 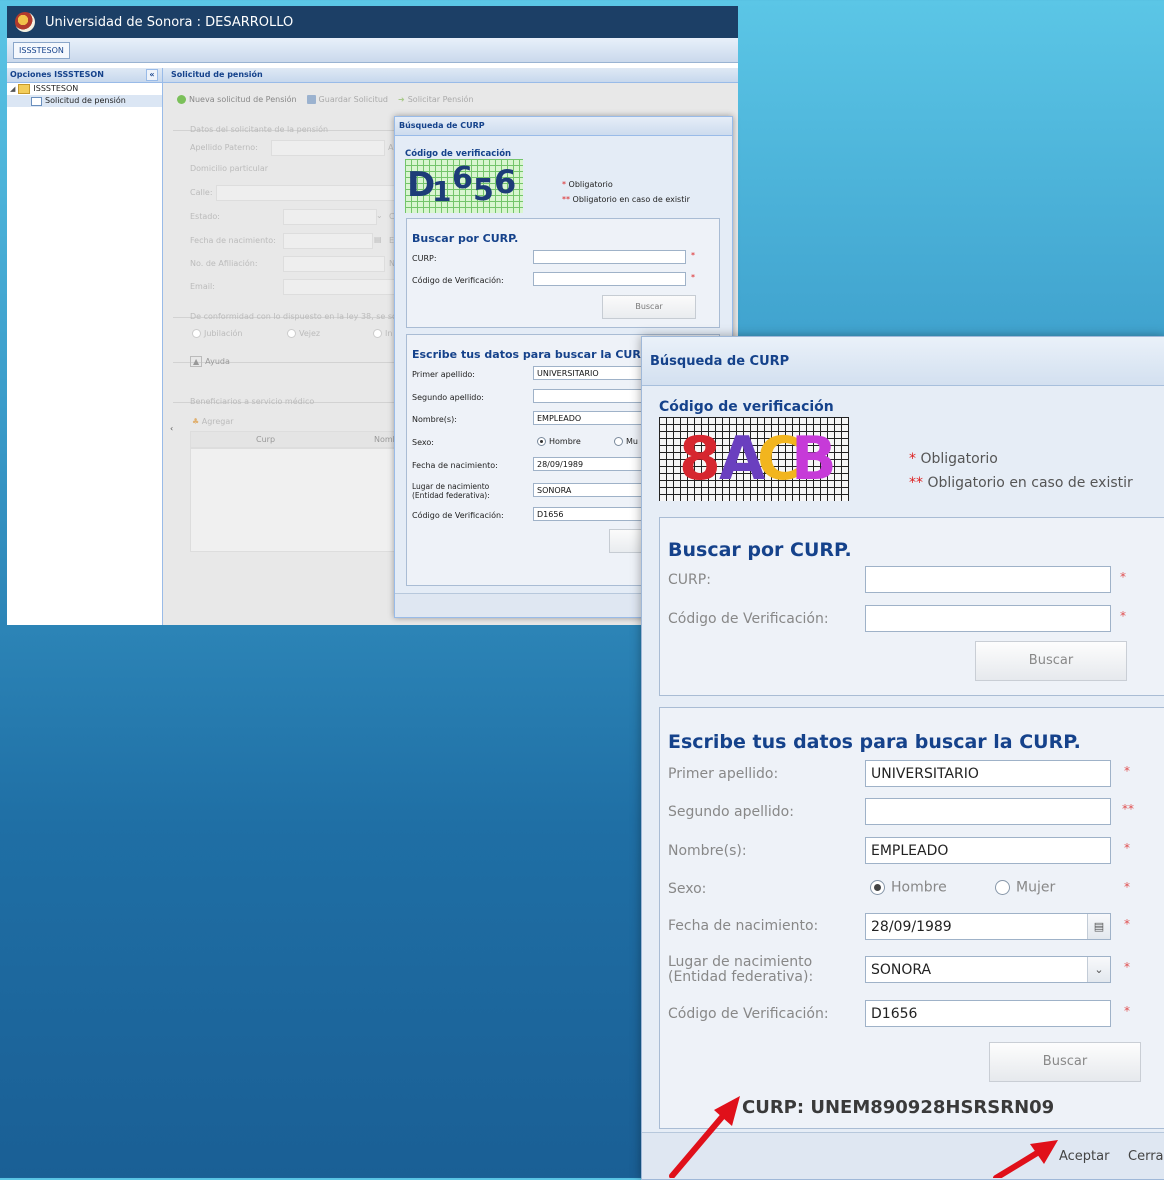 I want to click on buscar-datos-button: Buscar, so click(x=1065, y=1062).